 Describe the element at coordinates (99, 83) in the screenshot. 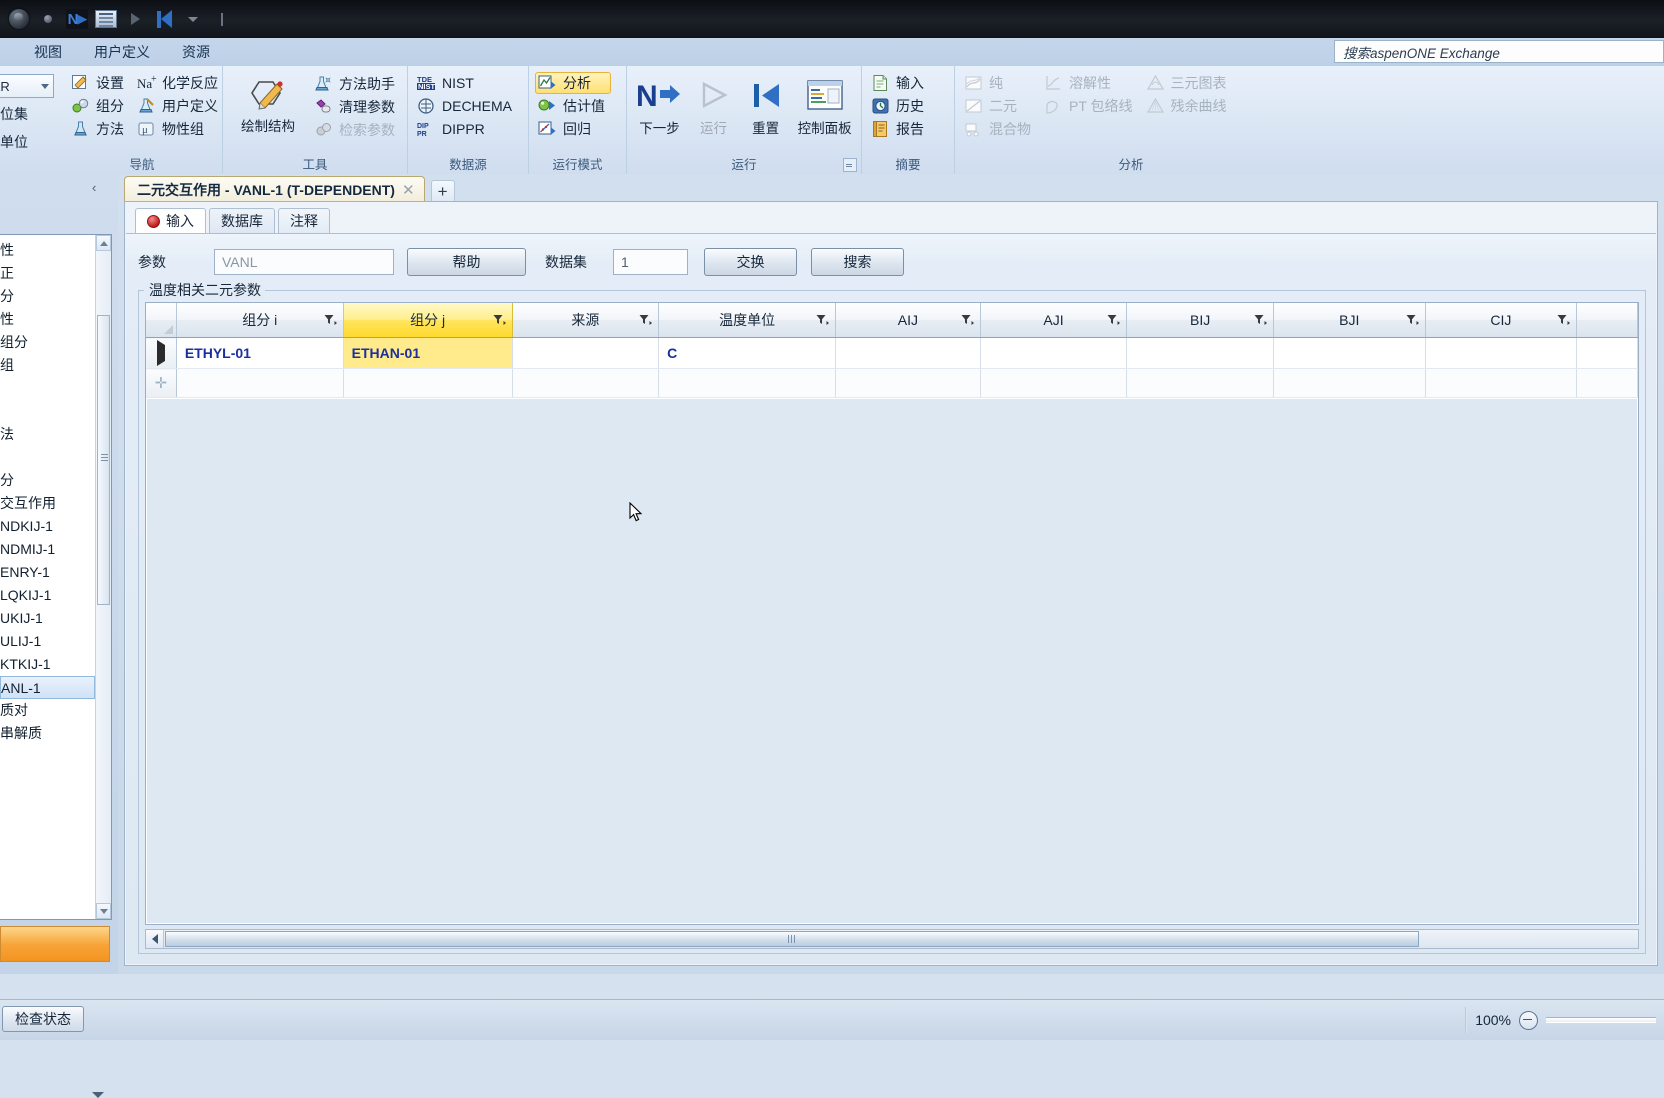

I see `ribbon-setup-button: 设置` at that location.